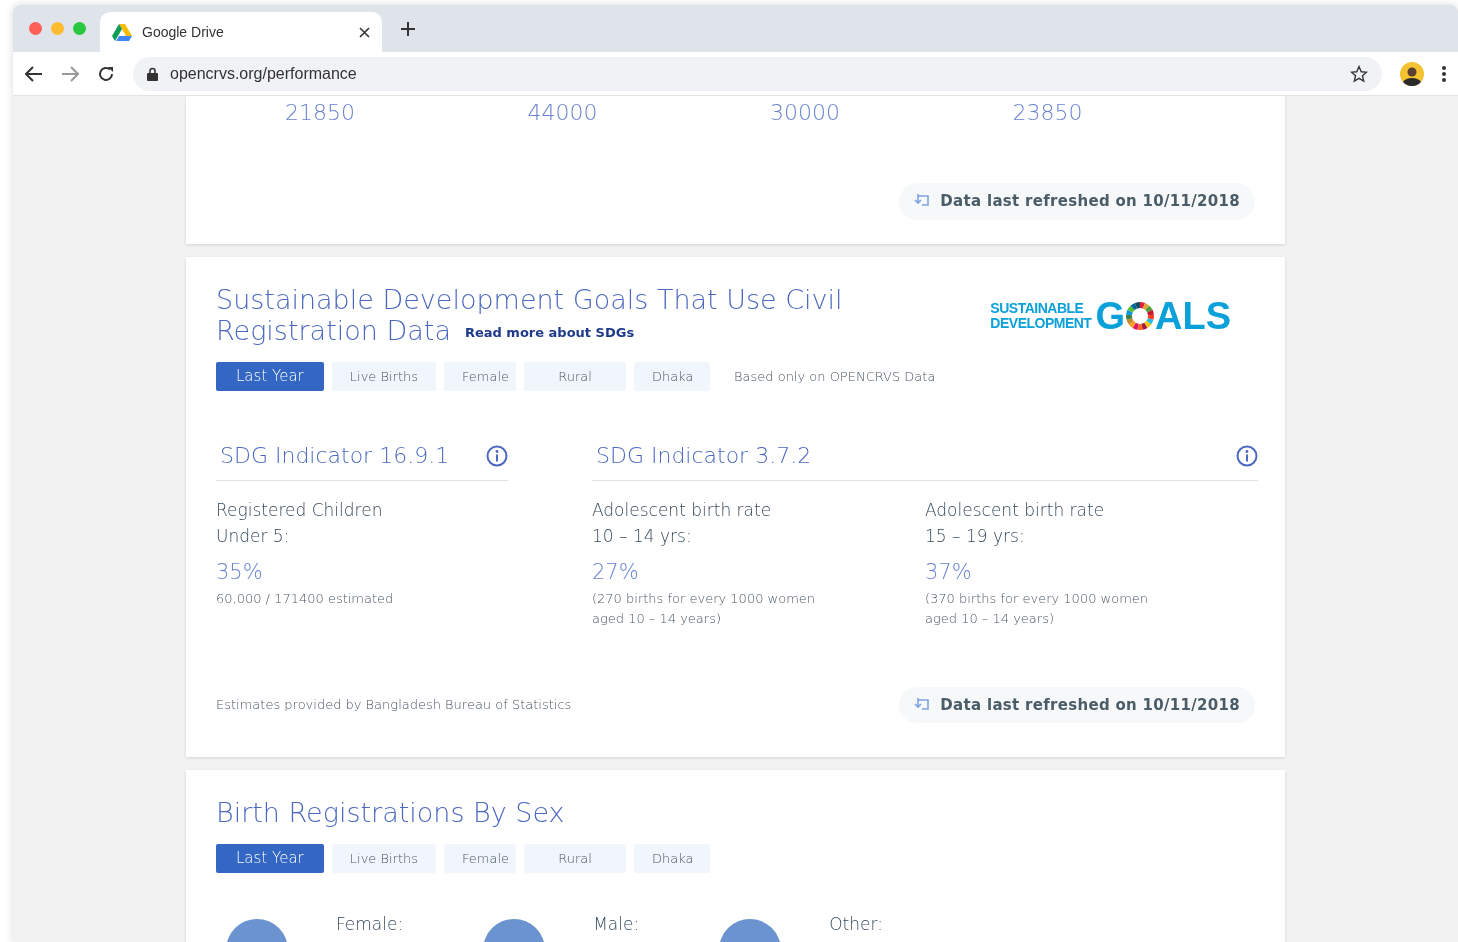 The image size is (1458, 942). I want to click on legend-label: Female:, so click(370, 924).